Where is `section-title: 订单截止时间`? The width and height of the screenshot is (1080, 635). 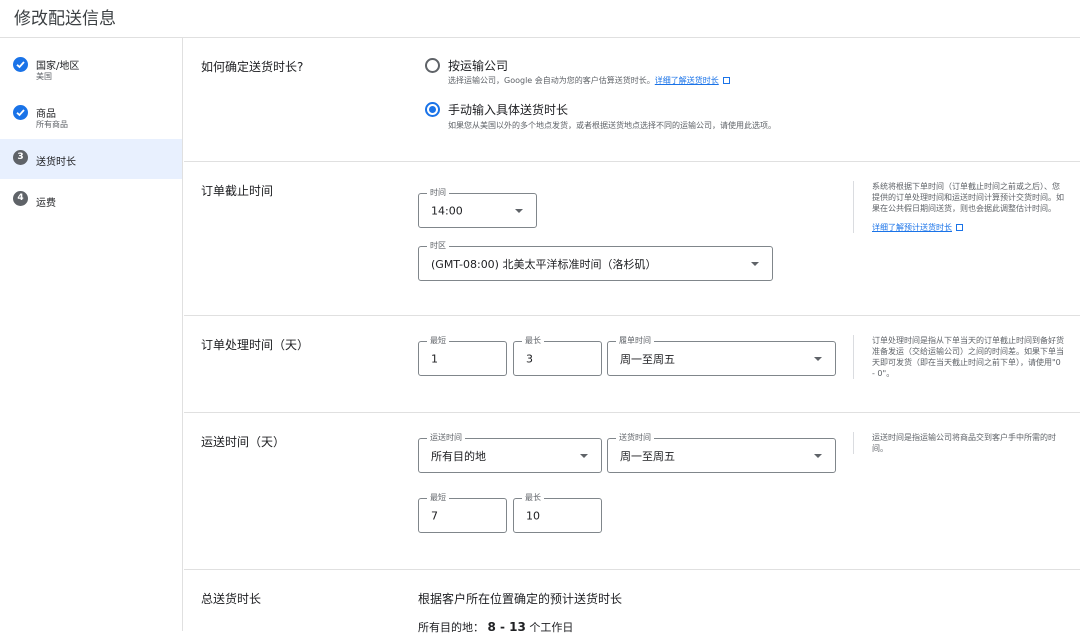
section-title: 订单截止时间 is located at coordinates (237, 191).